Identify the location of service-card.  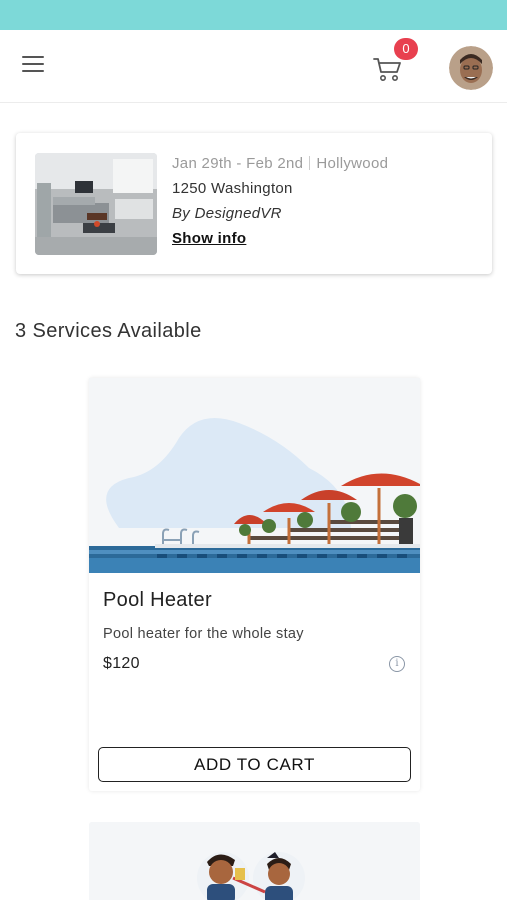
(254, 861).